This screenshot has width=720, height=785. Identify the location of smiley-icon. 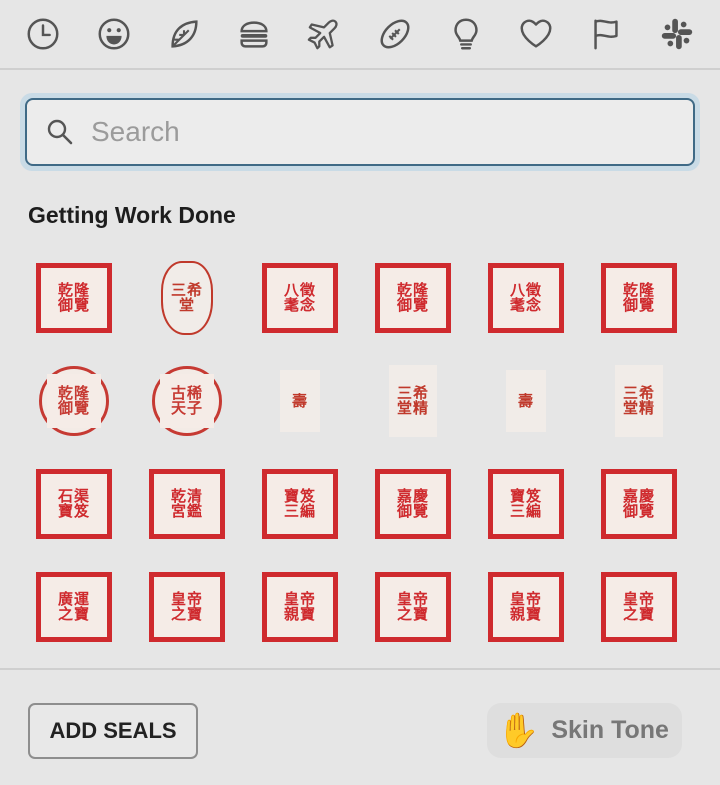
(114, 34).